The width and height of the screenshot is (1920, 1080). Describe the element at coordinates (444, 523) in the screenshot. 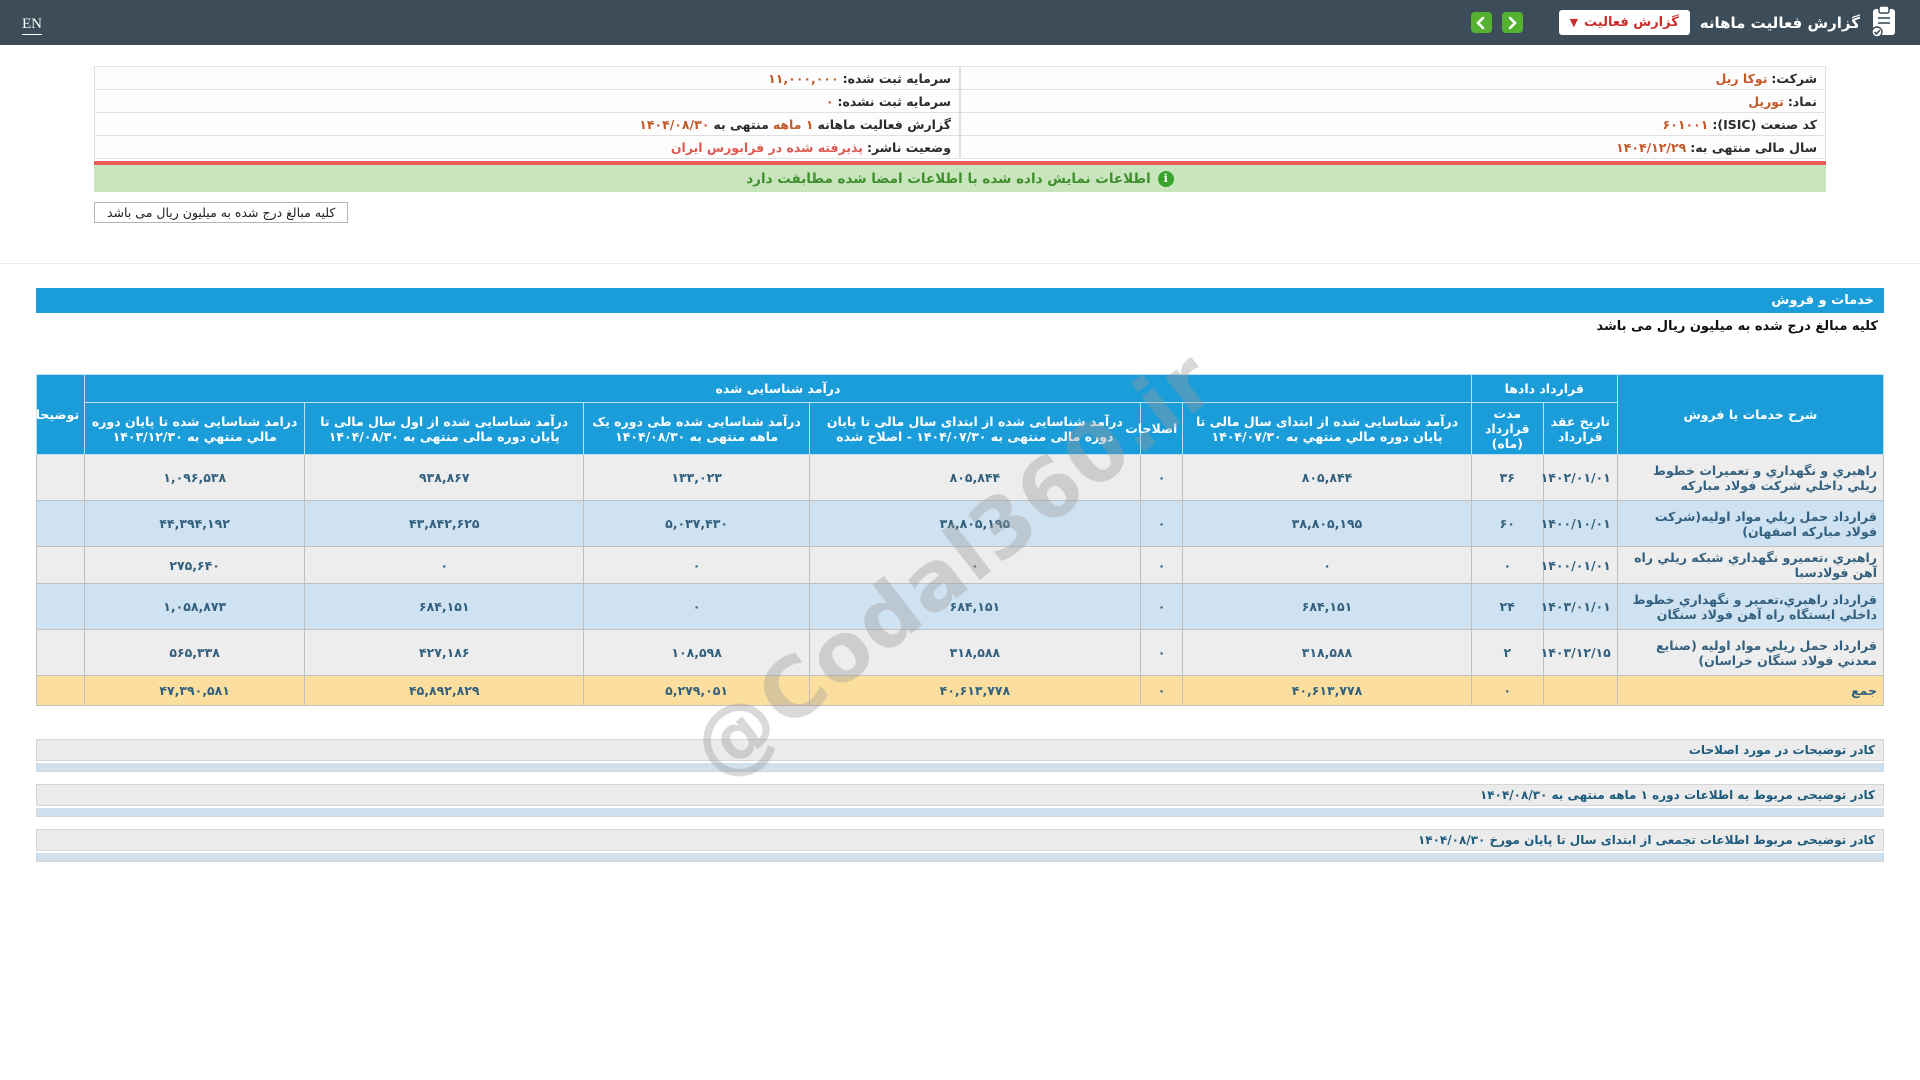

I see `cell-rev-ytd: ۴۳,۸۴۲,۶۲۵` at that location.